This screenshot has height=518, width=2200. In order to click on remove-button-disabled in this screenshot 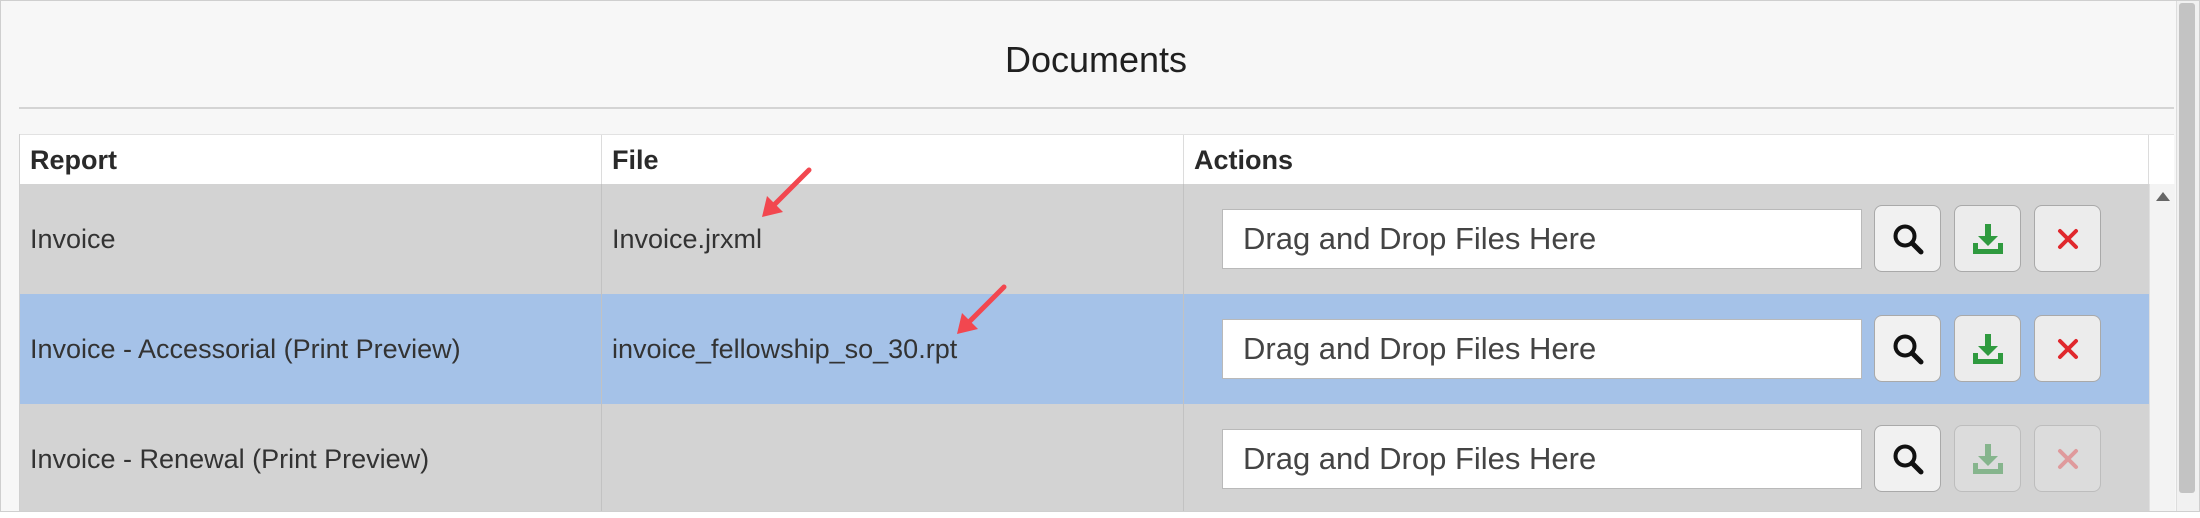, I will do `click(2067, 458)`.